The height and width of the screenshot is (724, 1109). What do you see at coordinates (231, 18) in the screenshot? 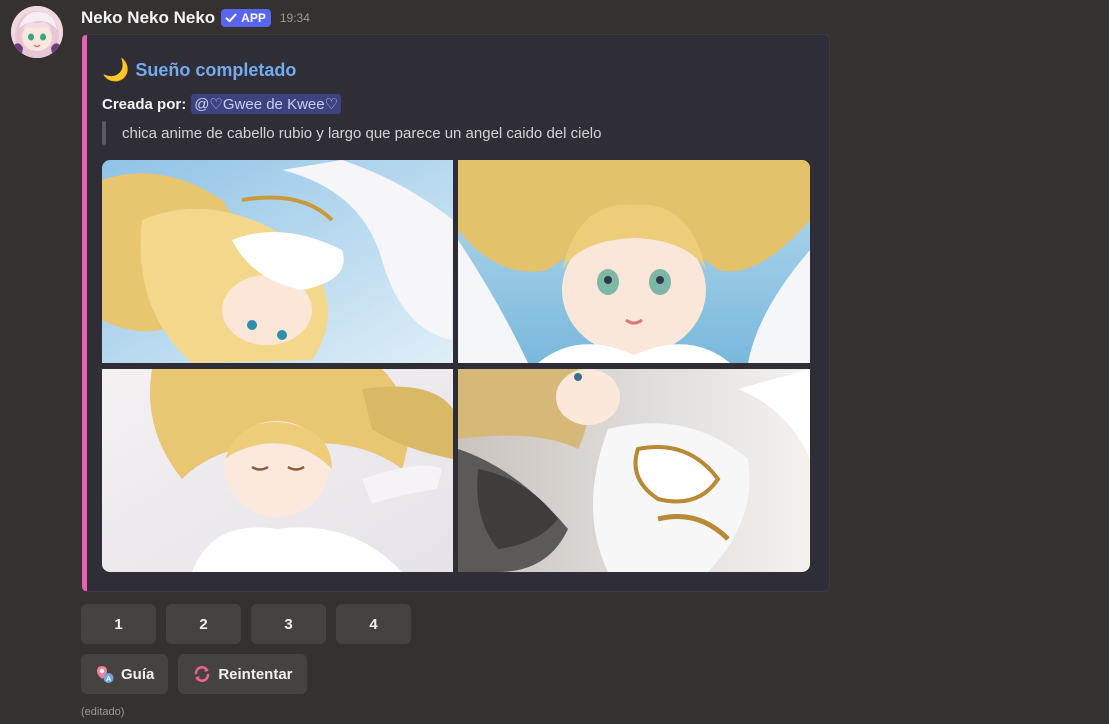
I see `verified-check-icon` at bounding box center [231, 18].